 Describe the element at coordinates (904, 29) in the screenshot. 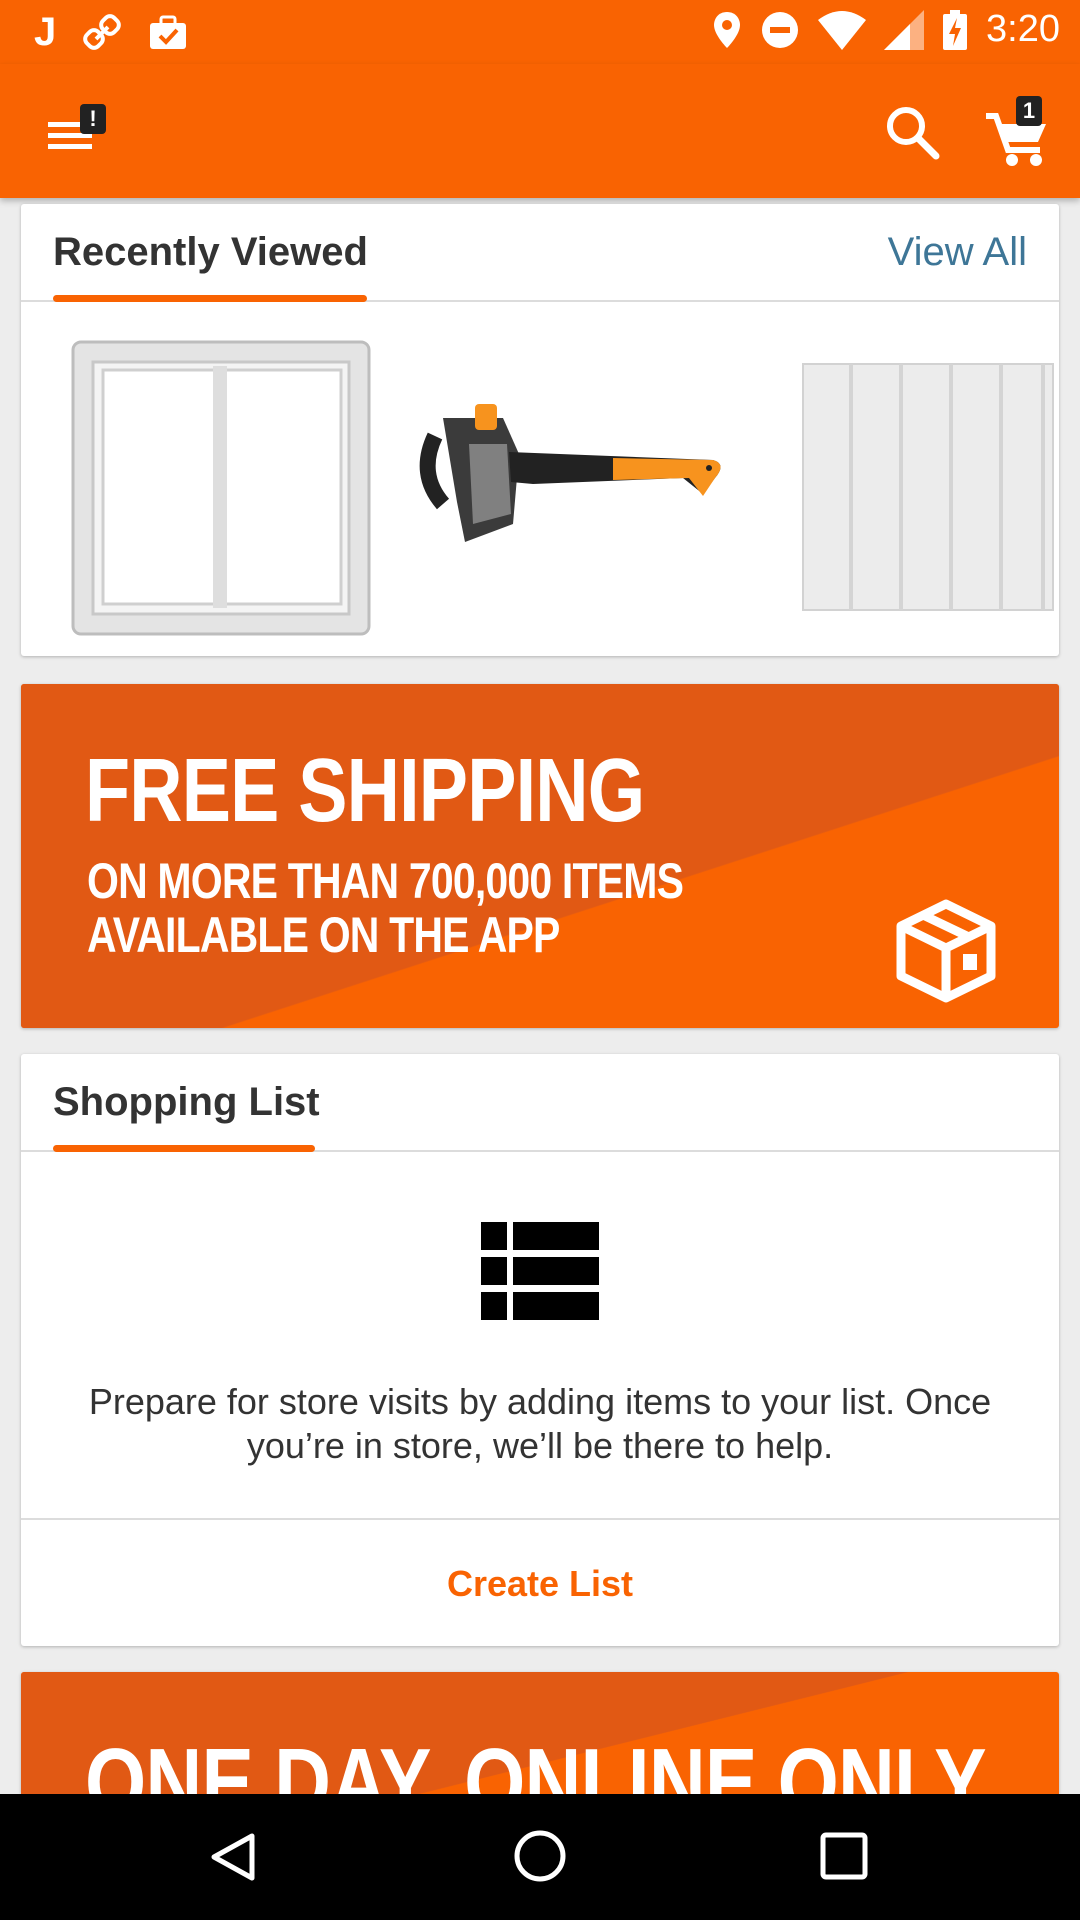

I see `cell-signal-icon` at that location.